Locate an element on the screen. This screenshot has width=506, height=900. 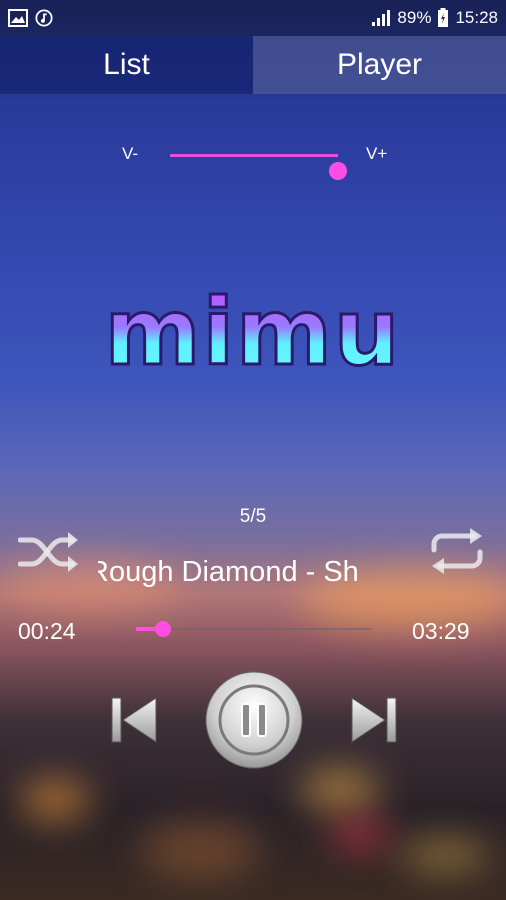
battery-percent: 89% is located at coordinates (414, 17).